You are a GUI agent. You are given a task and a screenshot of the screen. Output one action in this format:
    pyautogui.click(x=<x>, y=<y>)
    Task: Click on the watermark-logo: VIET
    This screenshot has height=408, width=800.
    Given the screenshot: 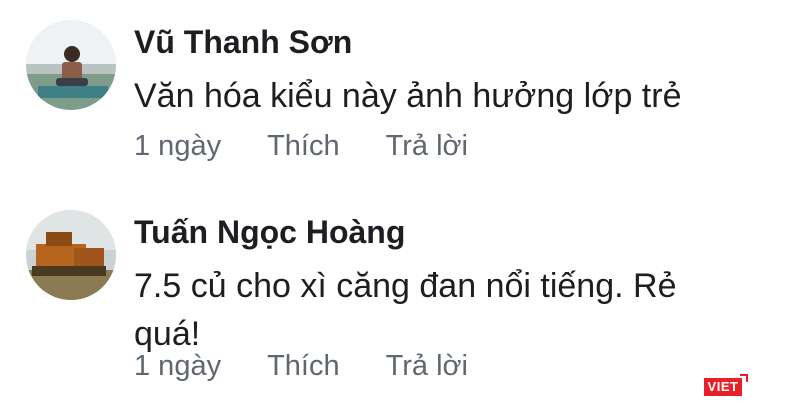 What is the action you would take?
    pyautogui.click(x=726, y=385)
    